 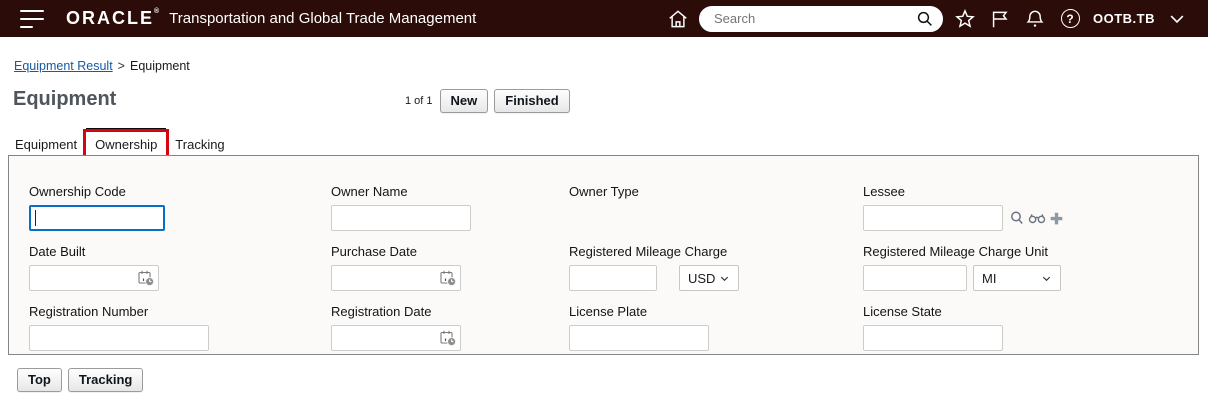 I want to click on chevron-down-icon, so click(x=1177, y=19).